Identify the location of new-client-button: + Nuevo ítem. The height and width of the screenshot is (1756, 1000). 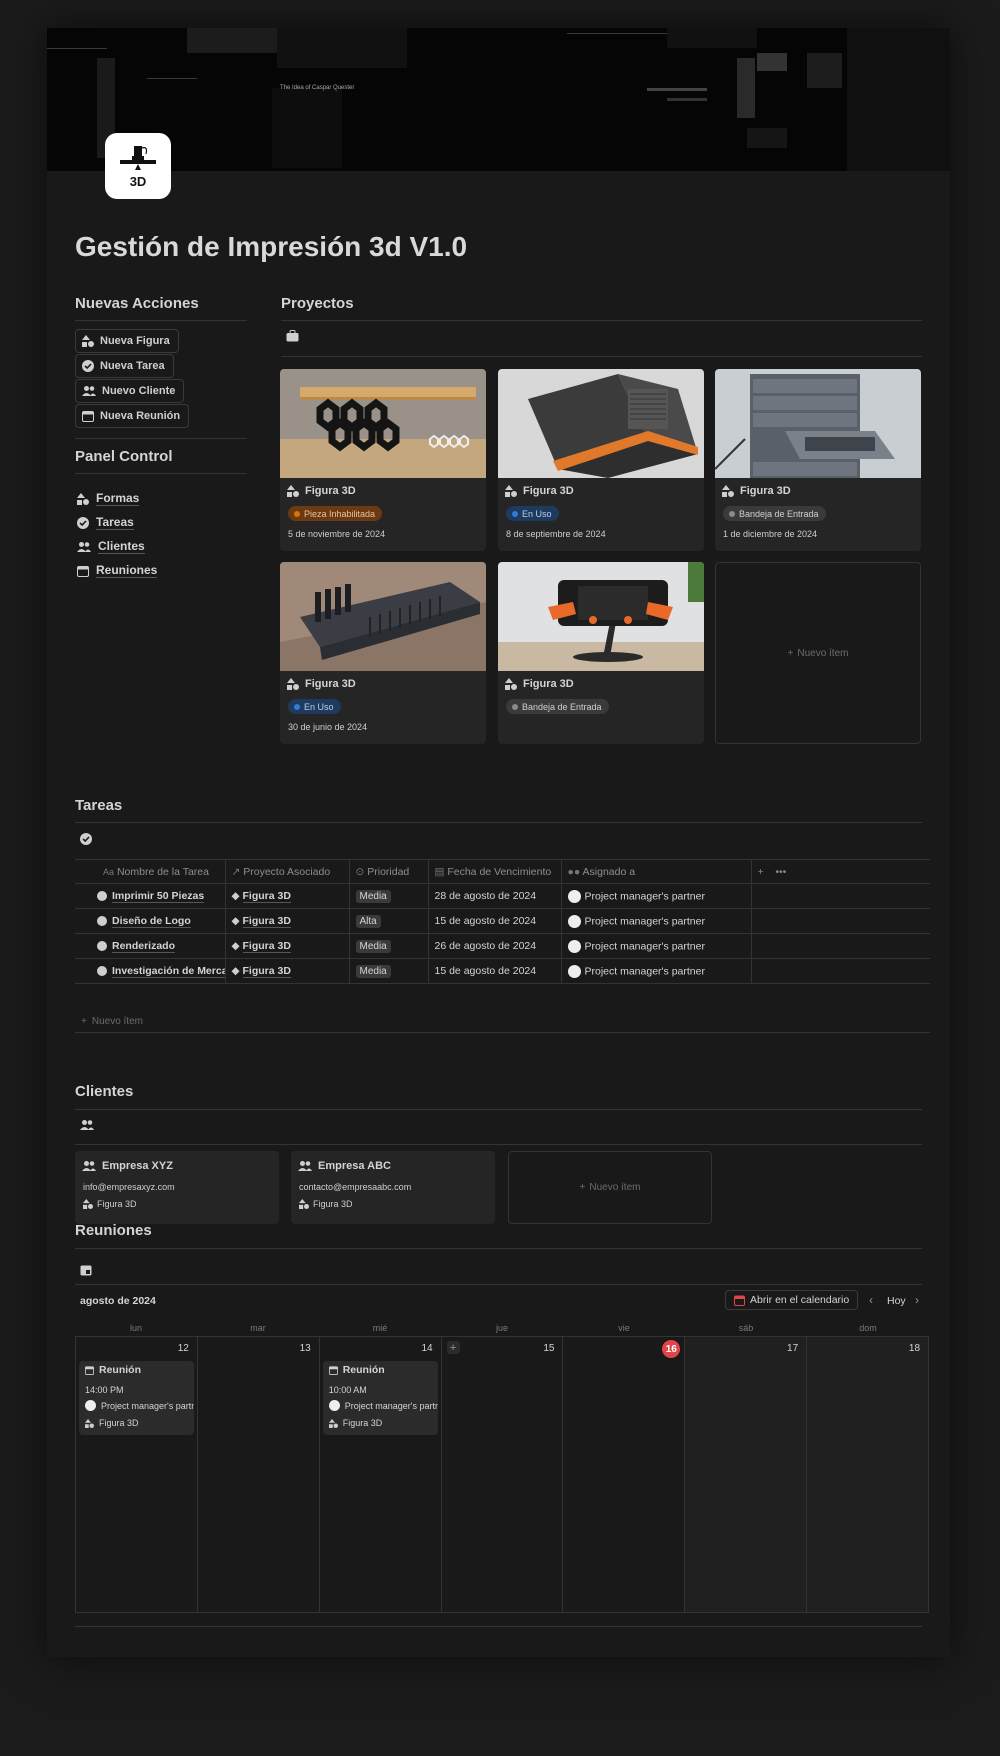
(610, 1187).